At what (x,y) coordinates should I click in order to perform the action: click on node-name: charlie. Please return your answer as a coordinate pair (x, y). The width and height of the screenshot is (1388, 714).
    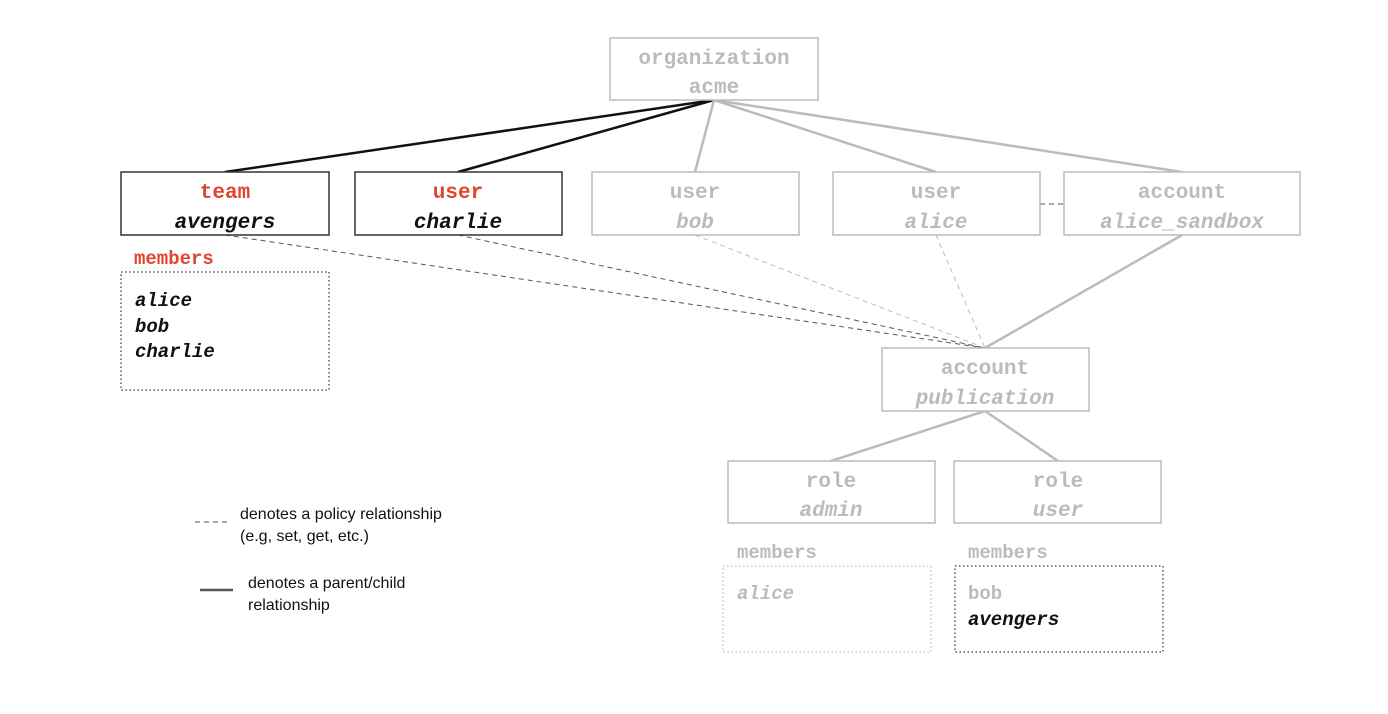
    Looking at the image, I should click on (458, 223).